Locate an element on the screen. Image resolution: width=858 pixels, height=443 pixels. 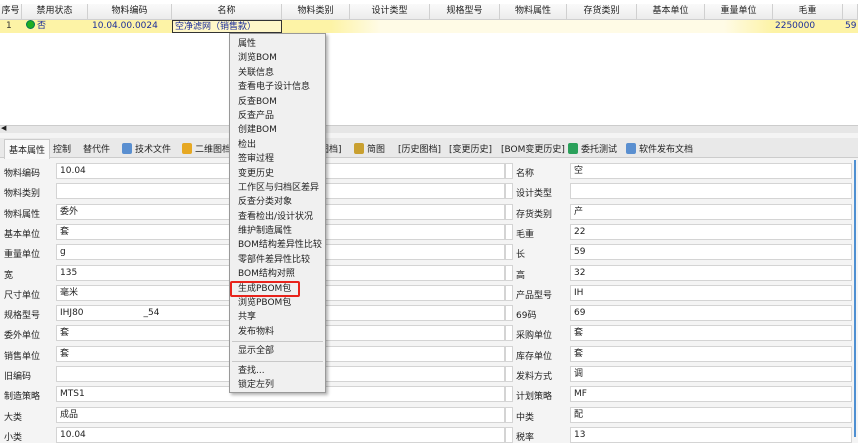
field-value is located at coordinates (711, 191).